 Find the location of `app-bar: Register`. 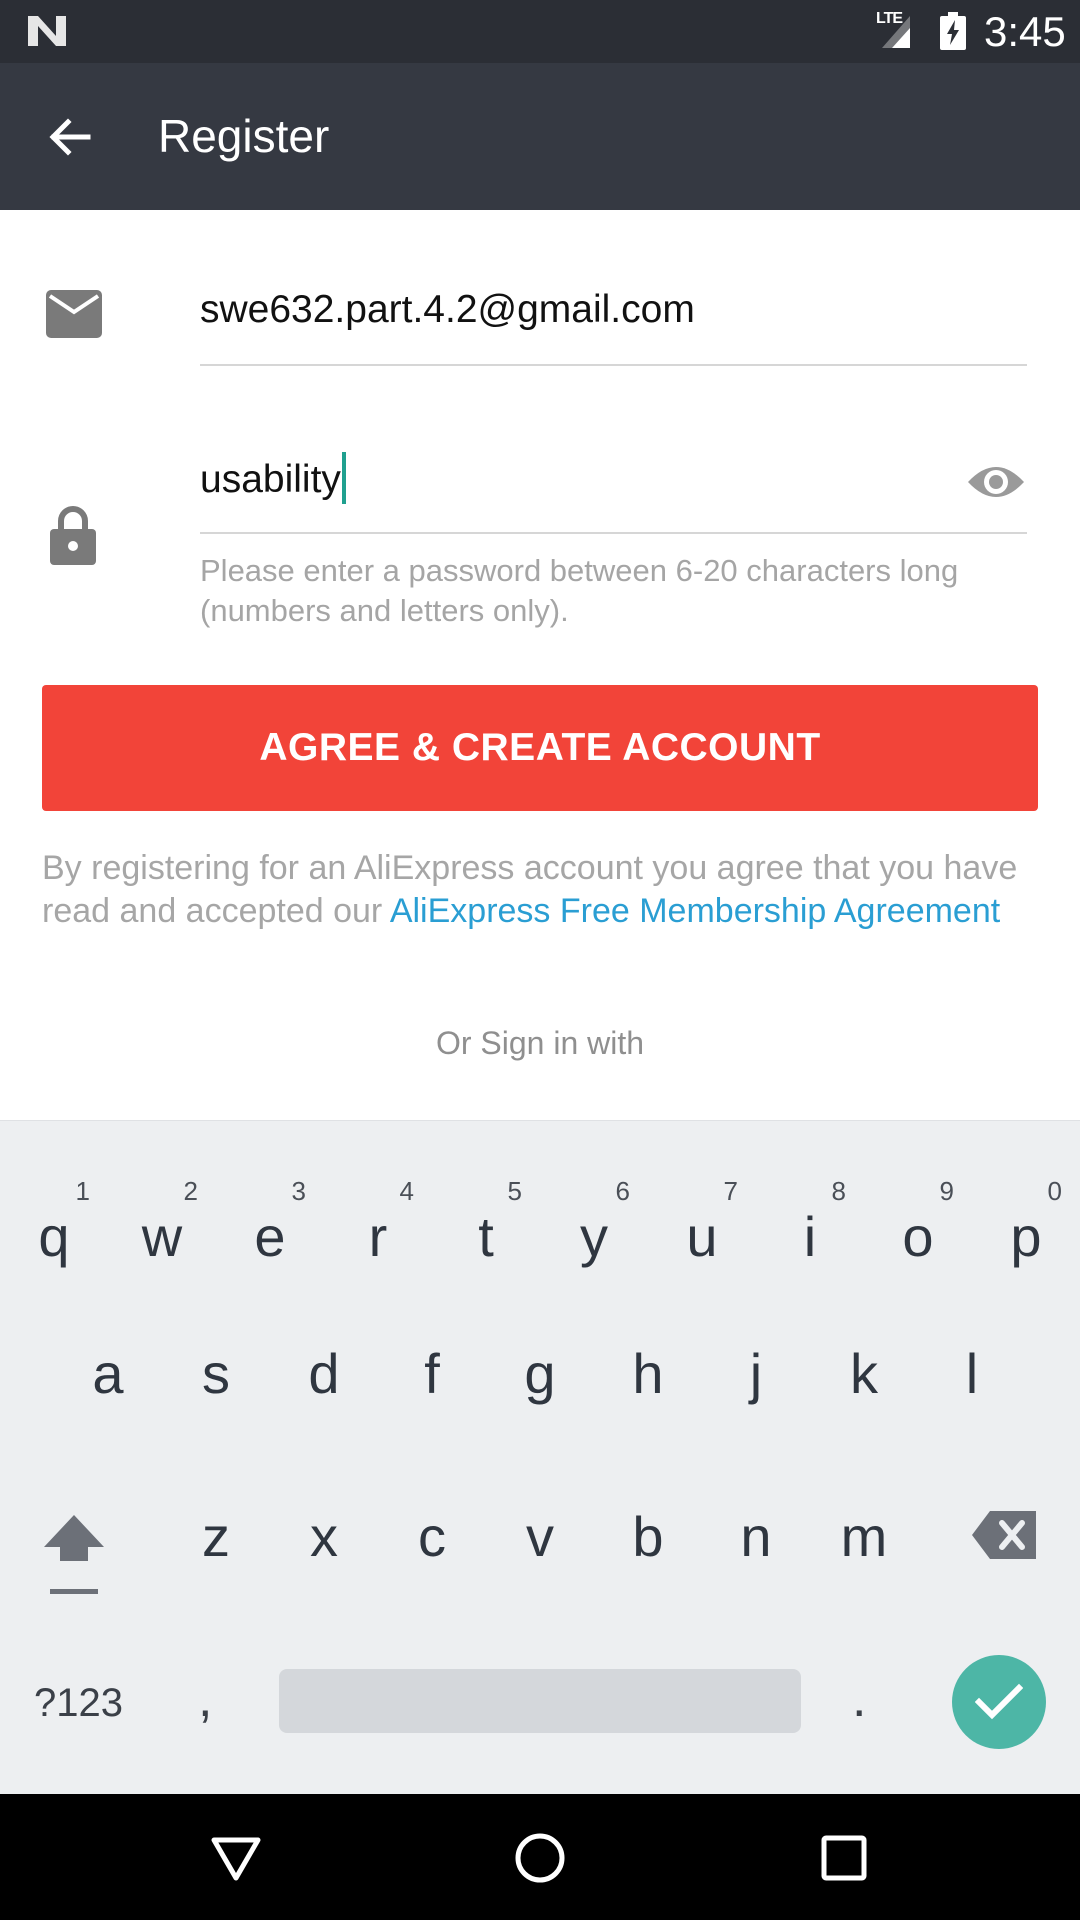

app-bar: Register is located at coordinates (540, 136).